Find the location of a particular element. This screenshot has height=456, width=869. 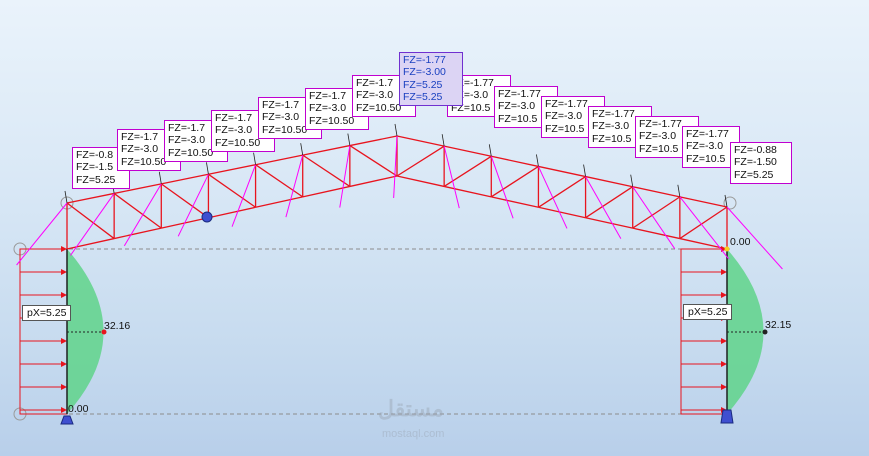

right-top-value: 0.00 is located at coordinates (740, 242).